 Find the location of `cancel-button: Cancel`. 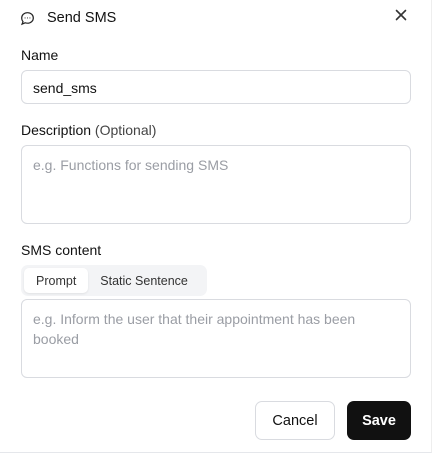

cancel-button: Cancel is located at coordinates (295, 420).